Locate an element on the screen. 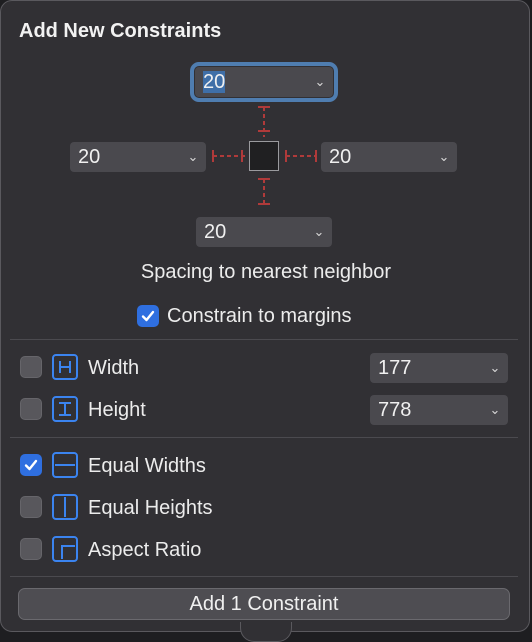 This screenshot has width=532, height=642. equal-widths-checkbox is located at coordinates (31, 465).